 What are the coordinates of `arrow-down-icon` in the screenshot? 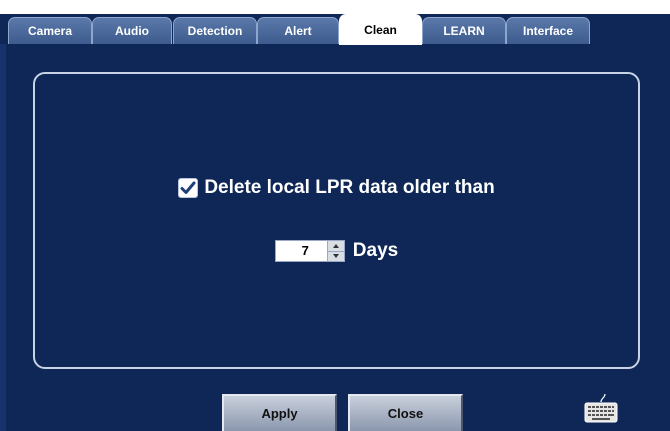 It's located at (335, 256).